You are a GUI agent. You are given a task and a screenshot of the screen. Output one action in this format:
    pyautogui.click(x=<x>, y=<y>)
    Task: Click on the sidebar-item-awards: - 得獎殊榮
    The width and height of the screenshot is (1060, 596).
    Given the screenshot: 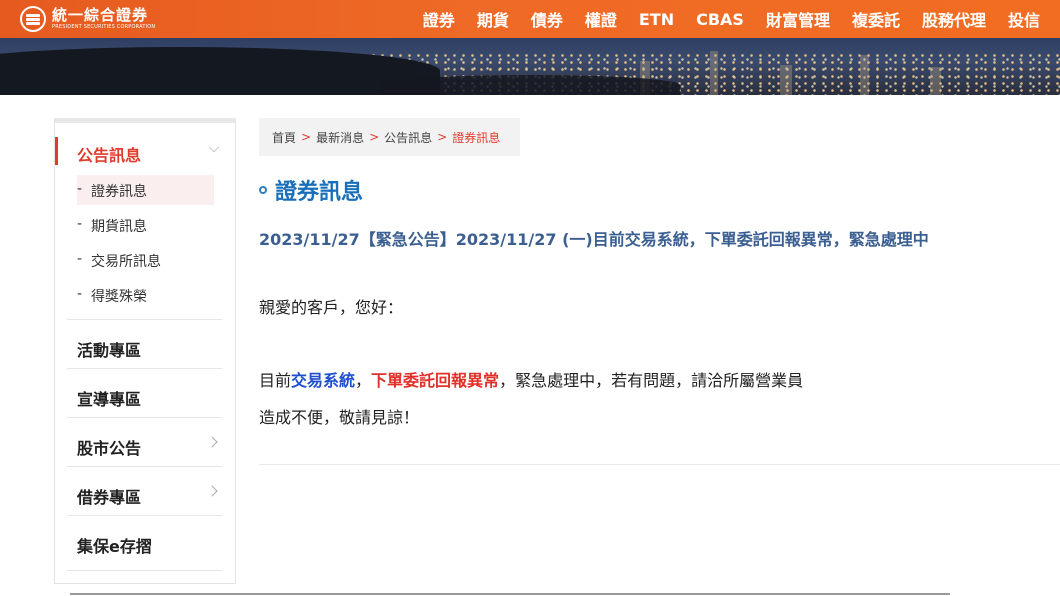 What is the action you would take?
    pyautogui.click(x=145, y=295)
    